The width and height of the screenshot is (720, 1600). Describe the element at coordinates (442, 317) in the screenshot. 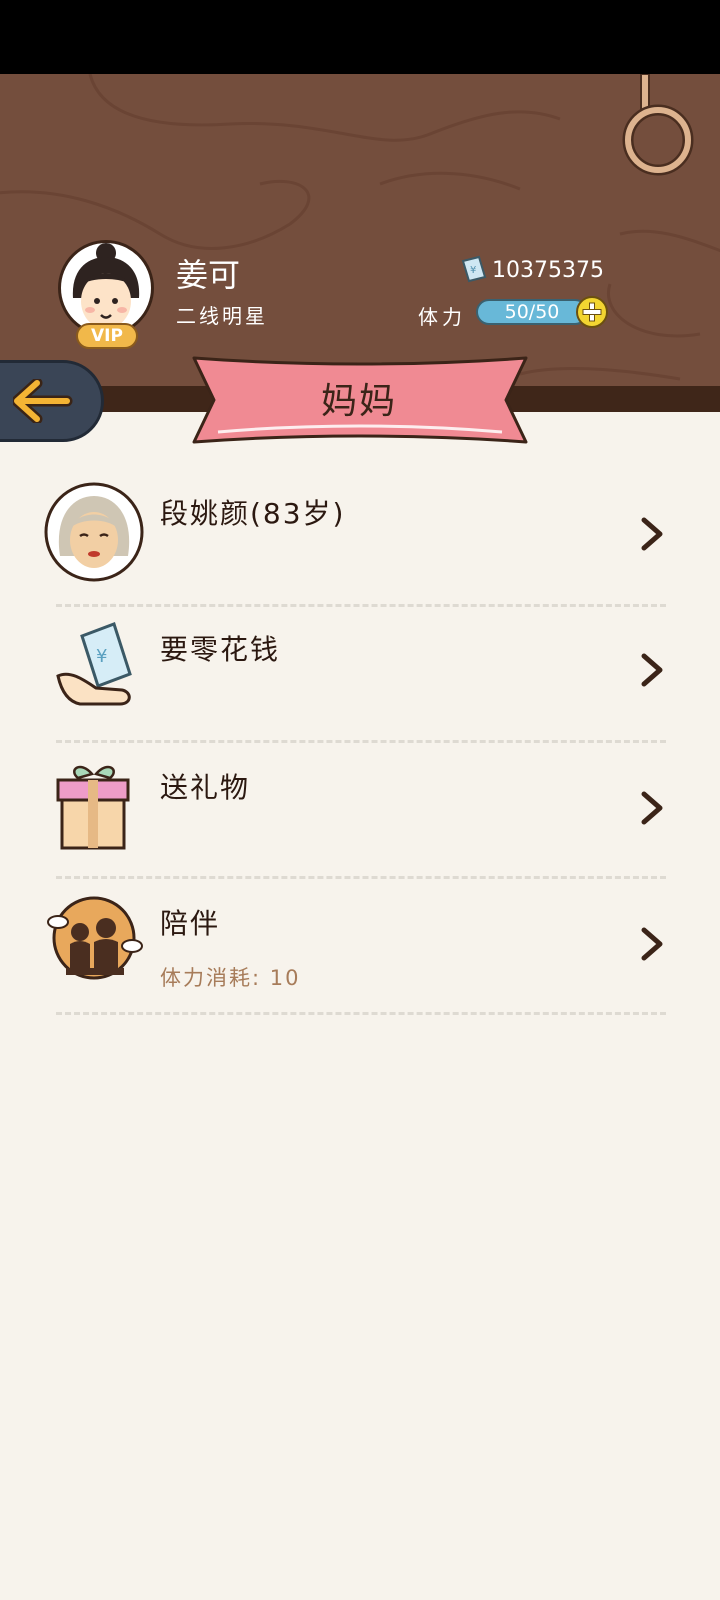

I see `stamina-label: 体力` at that location.